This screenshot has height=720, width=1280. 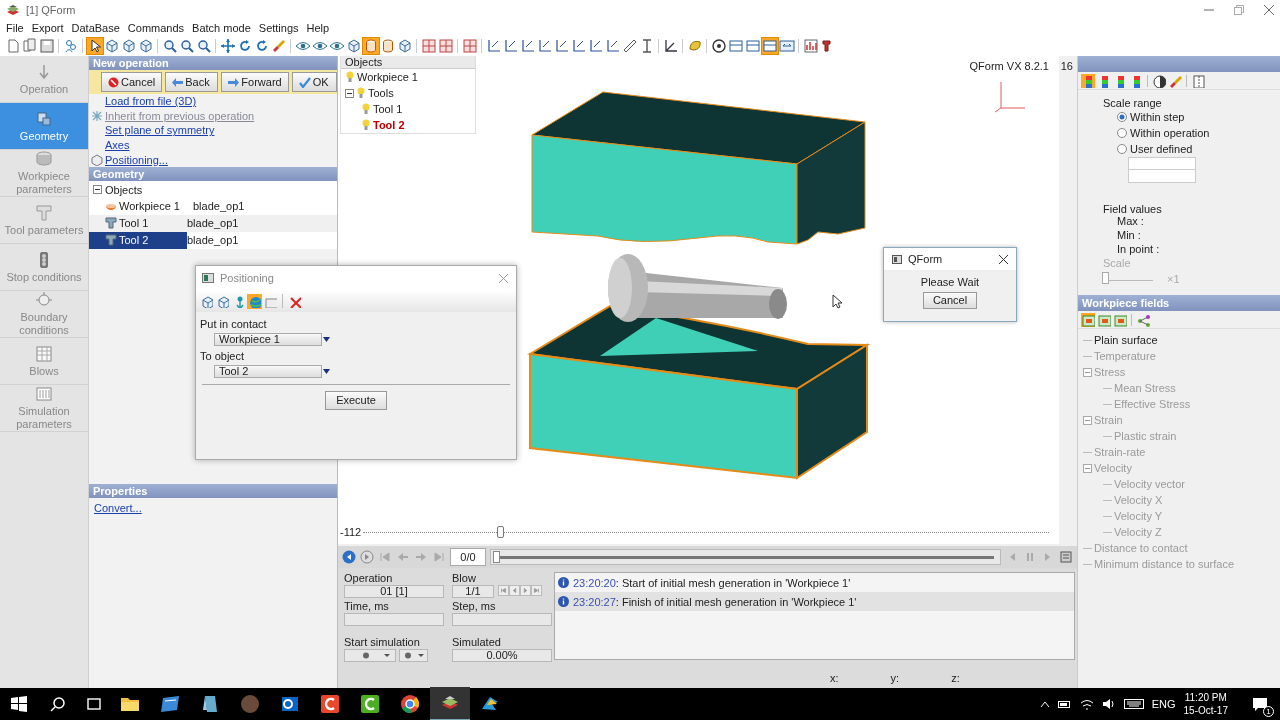 What do you see at coordinates (1088, 319) in the screenshot?
I see `layer-icon` at bounding box center [1088, 319].